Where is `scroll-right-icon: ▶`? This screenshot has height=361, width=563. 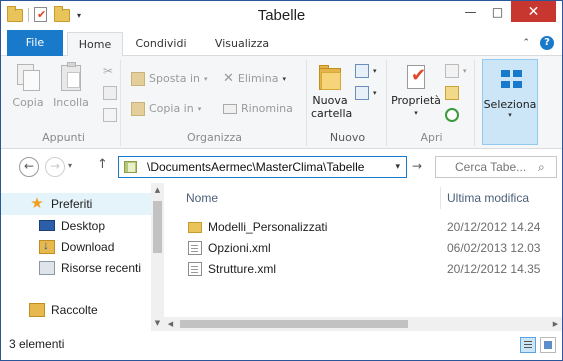
scroll-right-icon: ▶ is located at coordinates (555, 324).